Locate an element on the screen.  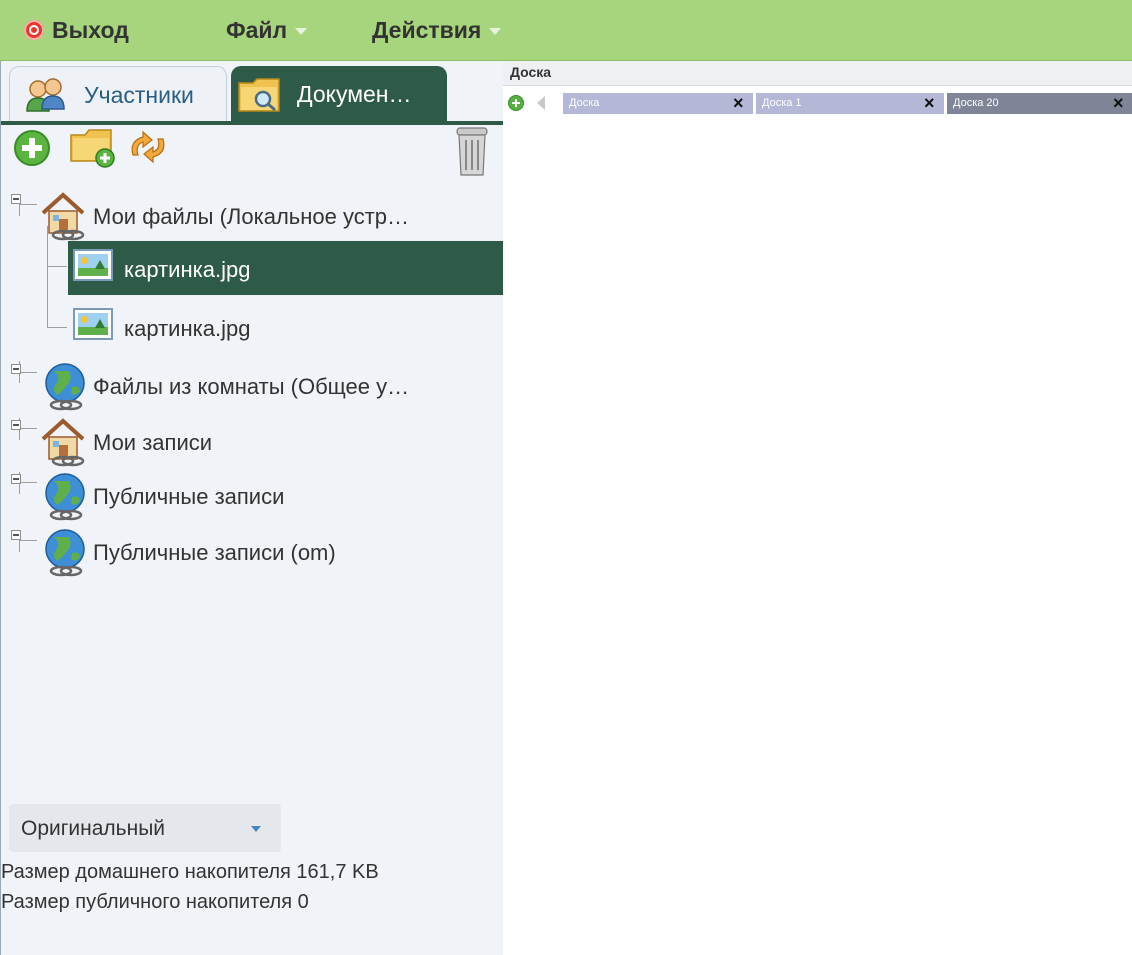
view-mode-select: Оригинальный is located at coordinates (145, 828).